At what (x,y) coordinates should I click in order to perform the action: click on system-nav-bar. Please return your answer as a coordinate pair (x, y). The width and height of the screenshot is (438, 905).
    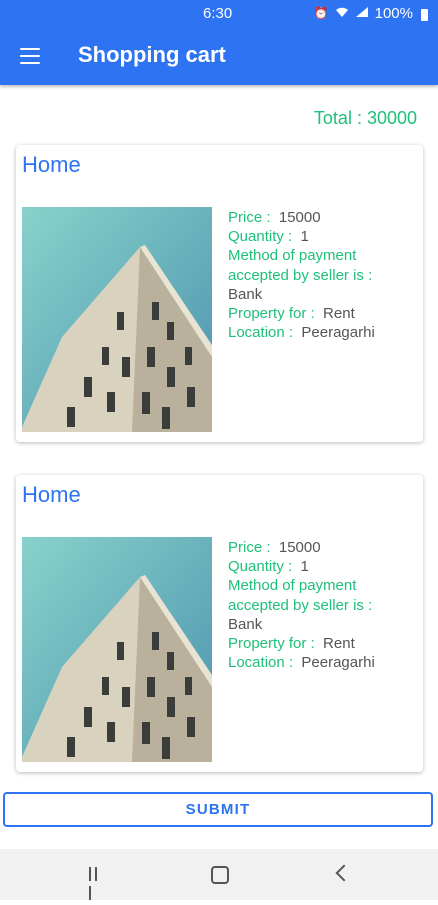
    Looking at the image, I should click on (219, 874).